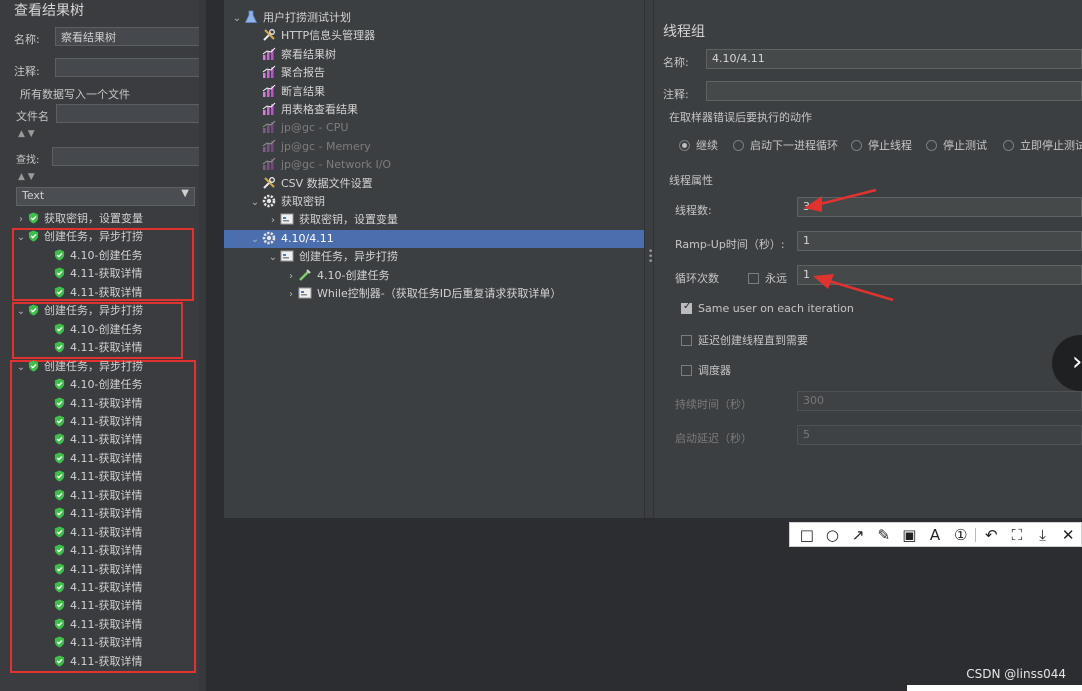 The image size is (1082, 691). I want to click on ellipse-tool-icon: ○, so click(833, 534).